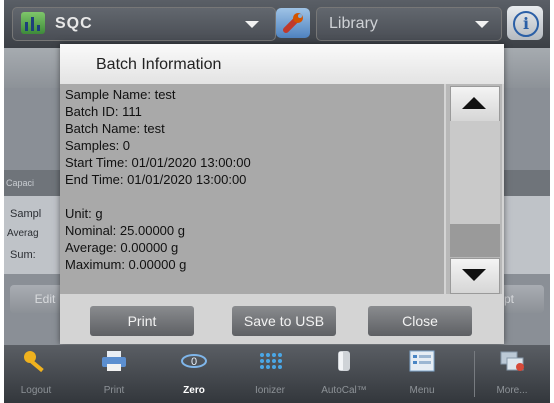  Describe the element at coordinates (74, 23) in the screenshot. I see `application-name: SQC` at that location.